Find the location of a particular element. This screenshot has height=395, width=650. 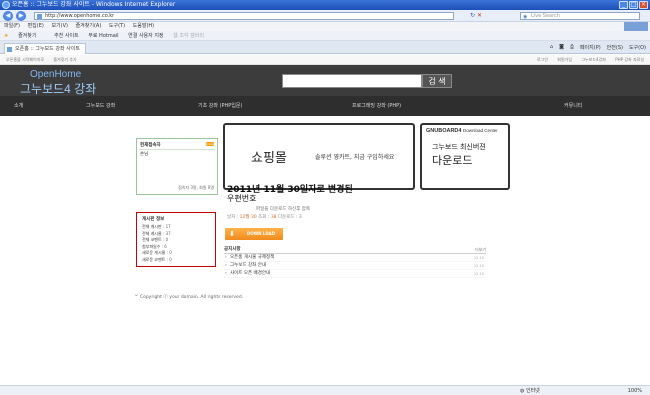

tab-page-icon is located at coordinates (9, 49).